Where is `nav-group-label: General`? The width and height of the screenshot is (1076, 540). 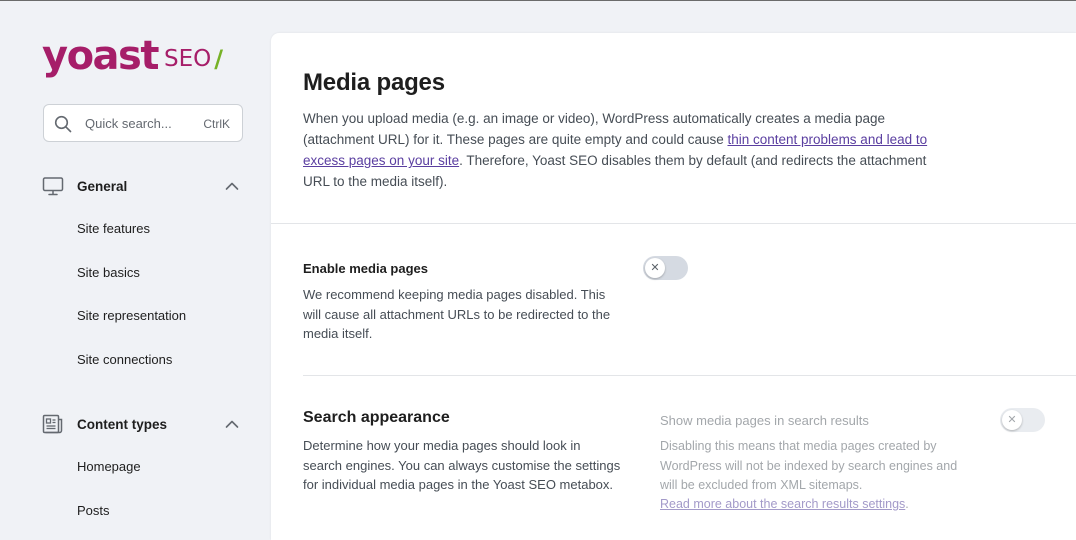 nav-group-label: General is located at coordinates (102, 186).